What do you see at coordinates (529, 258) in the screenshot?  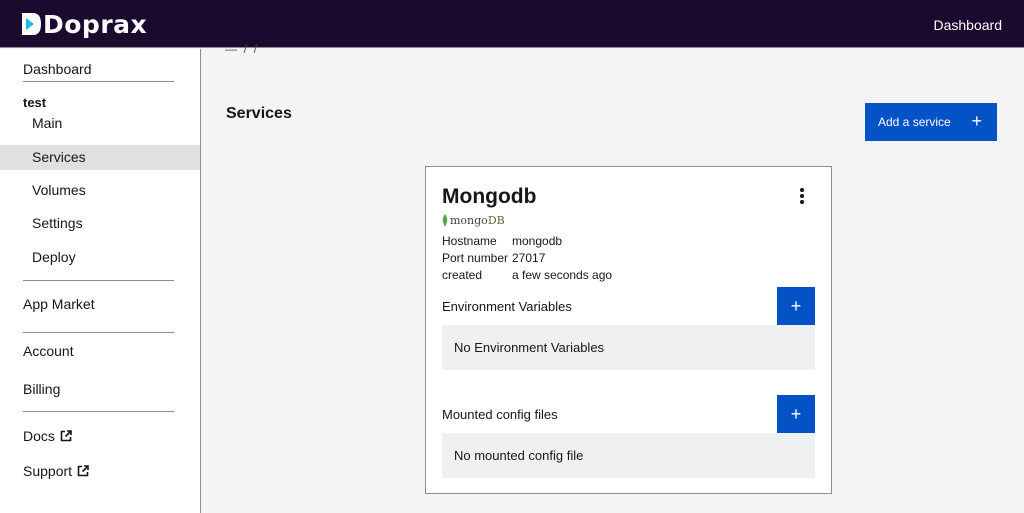 I see `info-value: 27017` at bounding box center [529, 258].